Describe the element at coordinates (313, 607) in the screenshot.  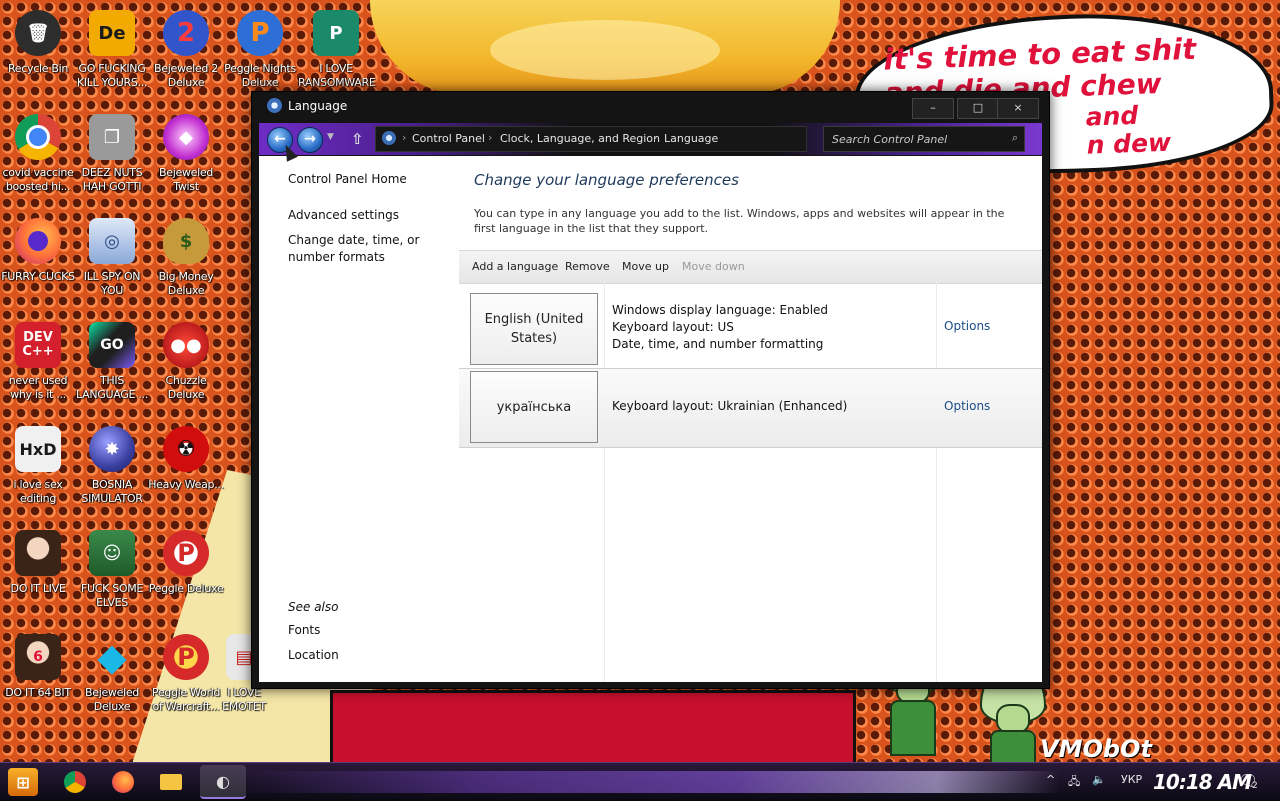
I see `see-also-heading: See also` at that location.